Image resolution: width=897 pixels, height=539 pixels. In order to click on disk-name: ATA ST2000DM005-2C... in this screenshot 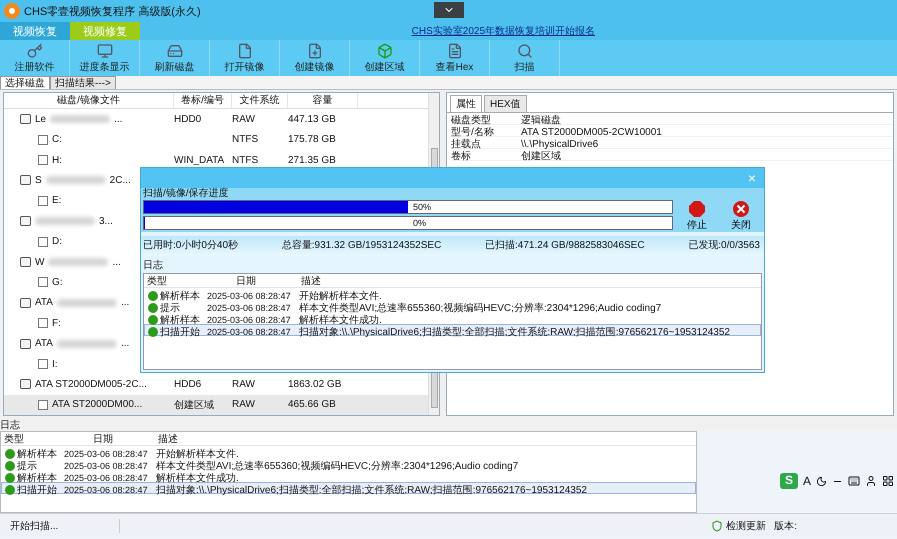, I will do `click(91, 384)`.